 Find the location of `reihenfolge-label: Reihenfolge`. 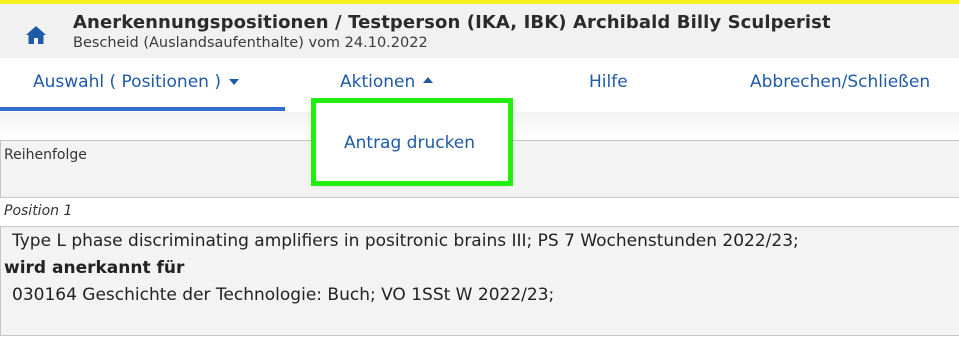

reihenfolge-label: Reihenfolge is located at coordinates (45, 155).